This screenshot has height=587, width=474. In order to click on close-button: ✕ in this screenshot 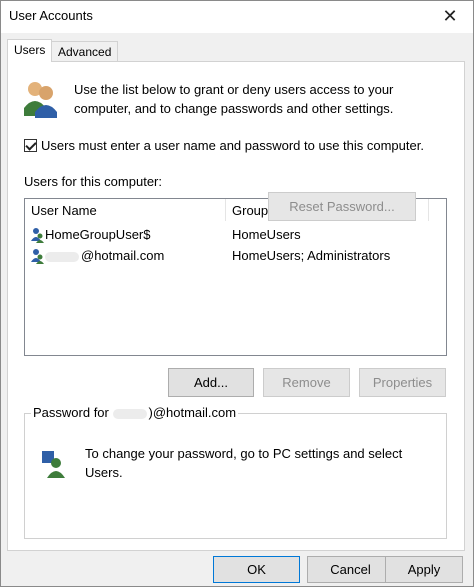, I will do `click(450, 16)`.